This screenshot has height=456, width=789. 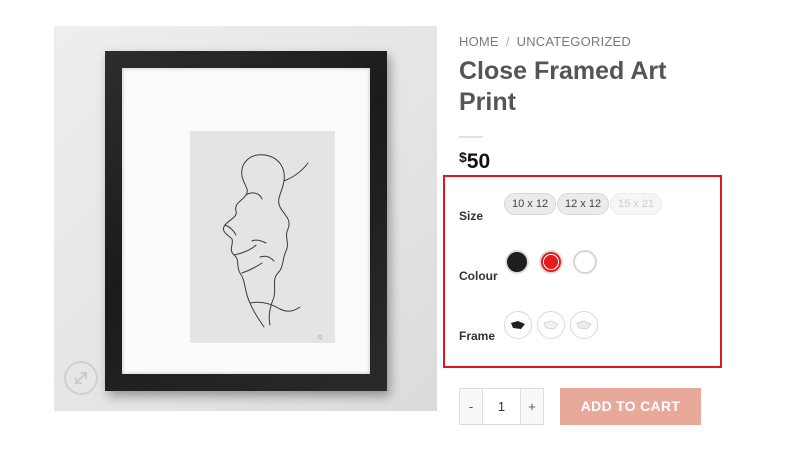 I want to click on quantity-input: 1, so click(x=501, y=406).